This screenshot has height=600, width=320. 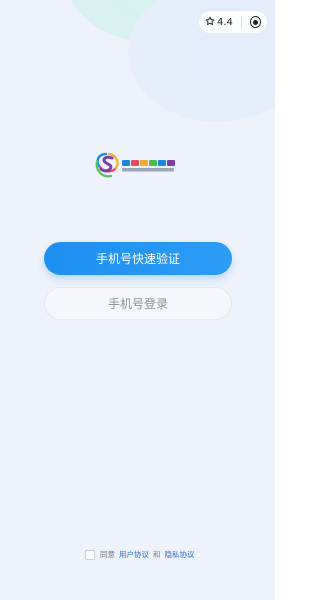 I want to click on agreement-prefix: 同意, so click(x=107, y=554).